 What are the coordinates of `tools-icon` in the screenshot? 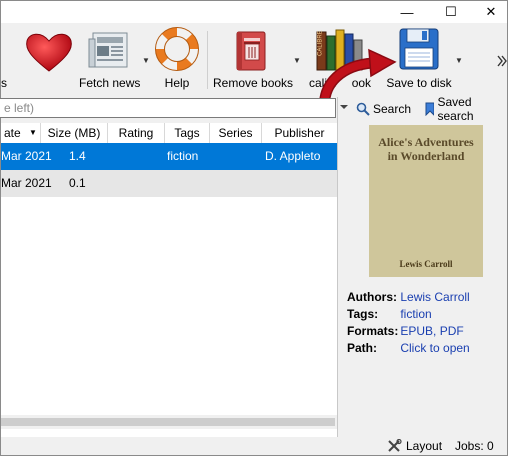 It's located at (395, 445).